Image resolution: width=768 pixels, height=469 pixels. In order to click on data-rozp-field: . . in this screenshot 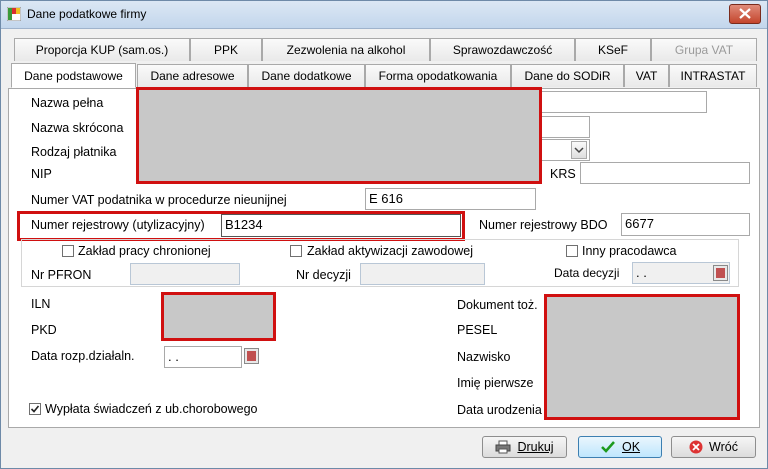, I will do `click(203, 357)`.